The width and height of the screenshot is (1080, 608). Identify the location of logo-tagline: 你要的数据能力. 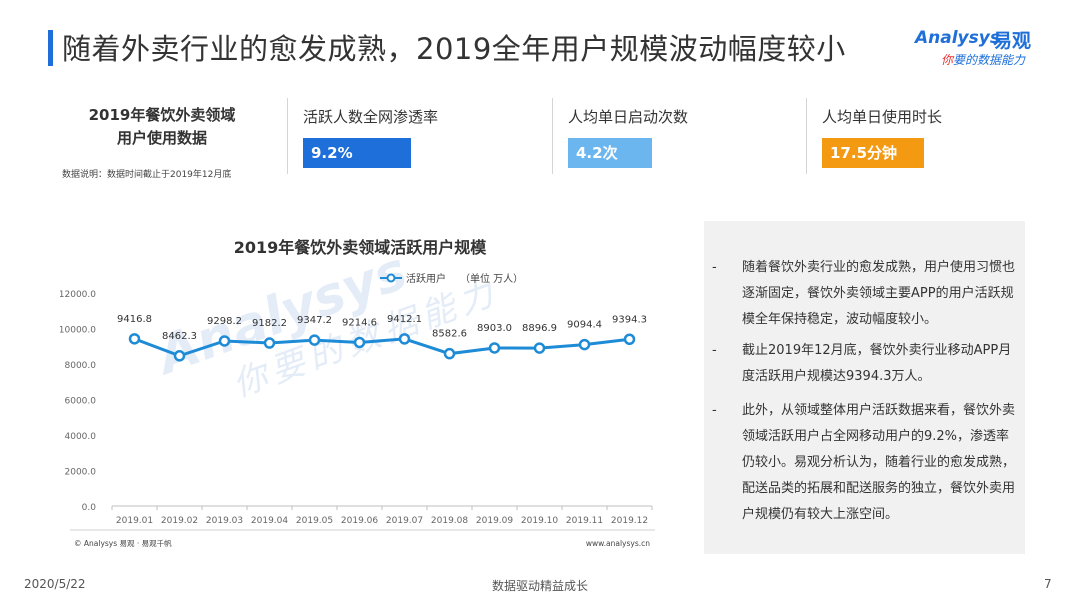
(983, 60).